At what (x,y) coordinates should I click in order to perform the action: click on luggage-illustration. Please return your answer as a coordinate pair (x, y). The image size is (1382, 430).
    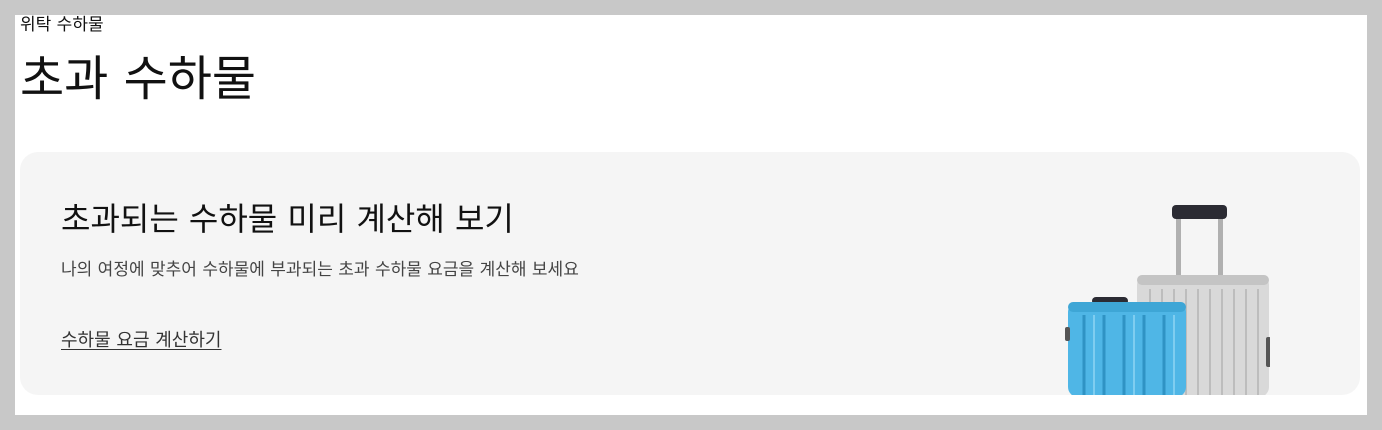
    Looking at the image, I should click on (1167, 300).